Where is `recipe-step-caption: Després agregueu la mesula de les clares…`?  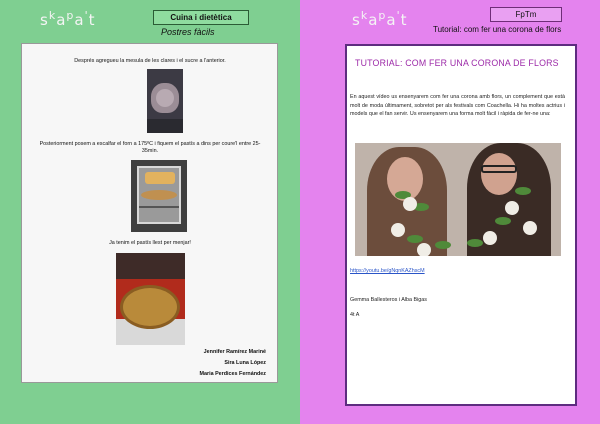 recipe-step-caption: Després agregueu la mesula de les clares… is located at coordinates (150, 61).